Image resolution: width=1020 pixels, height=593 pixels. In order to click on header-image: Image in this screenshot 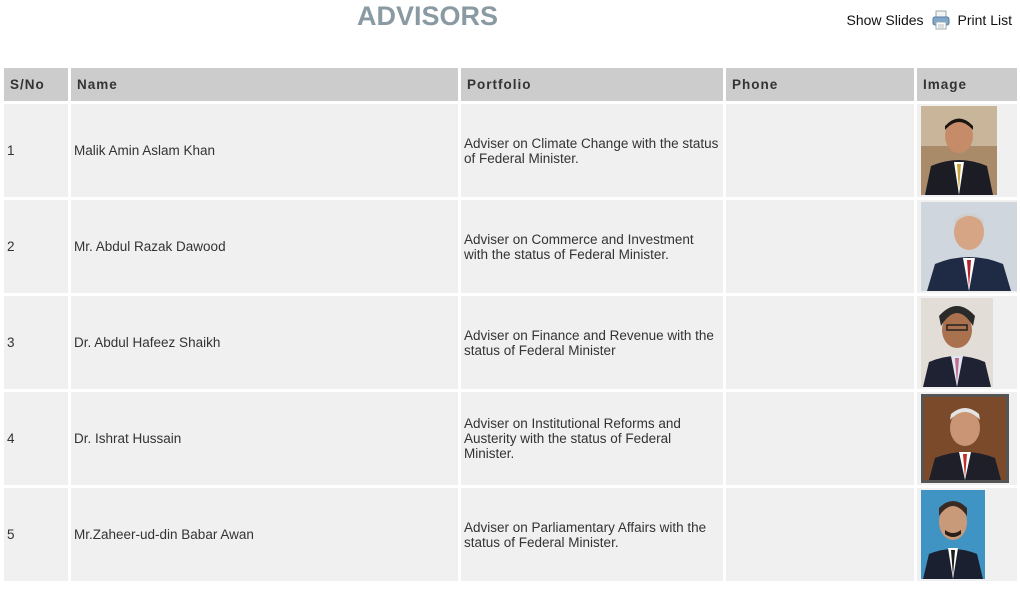, I will do `click(967, 84)`.